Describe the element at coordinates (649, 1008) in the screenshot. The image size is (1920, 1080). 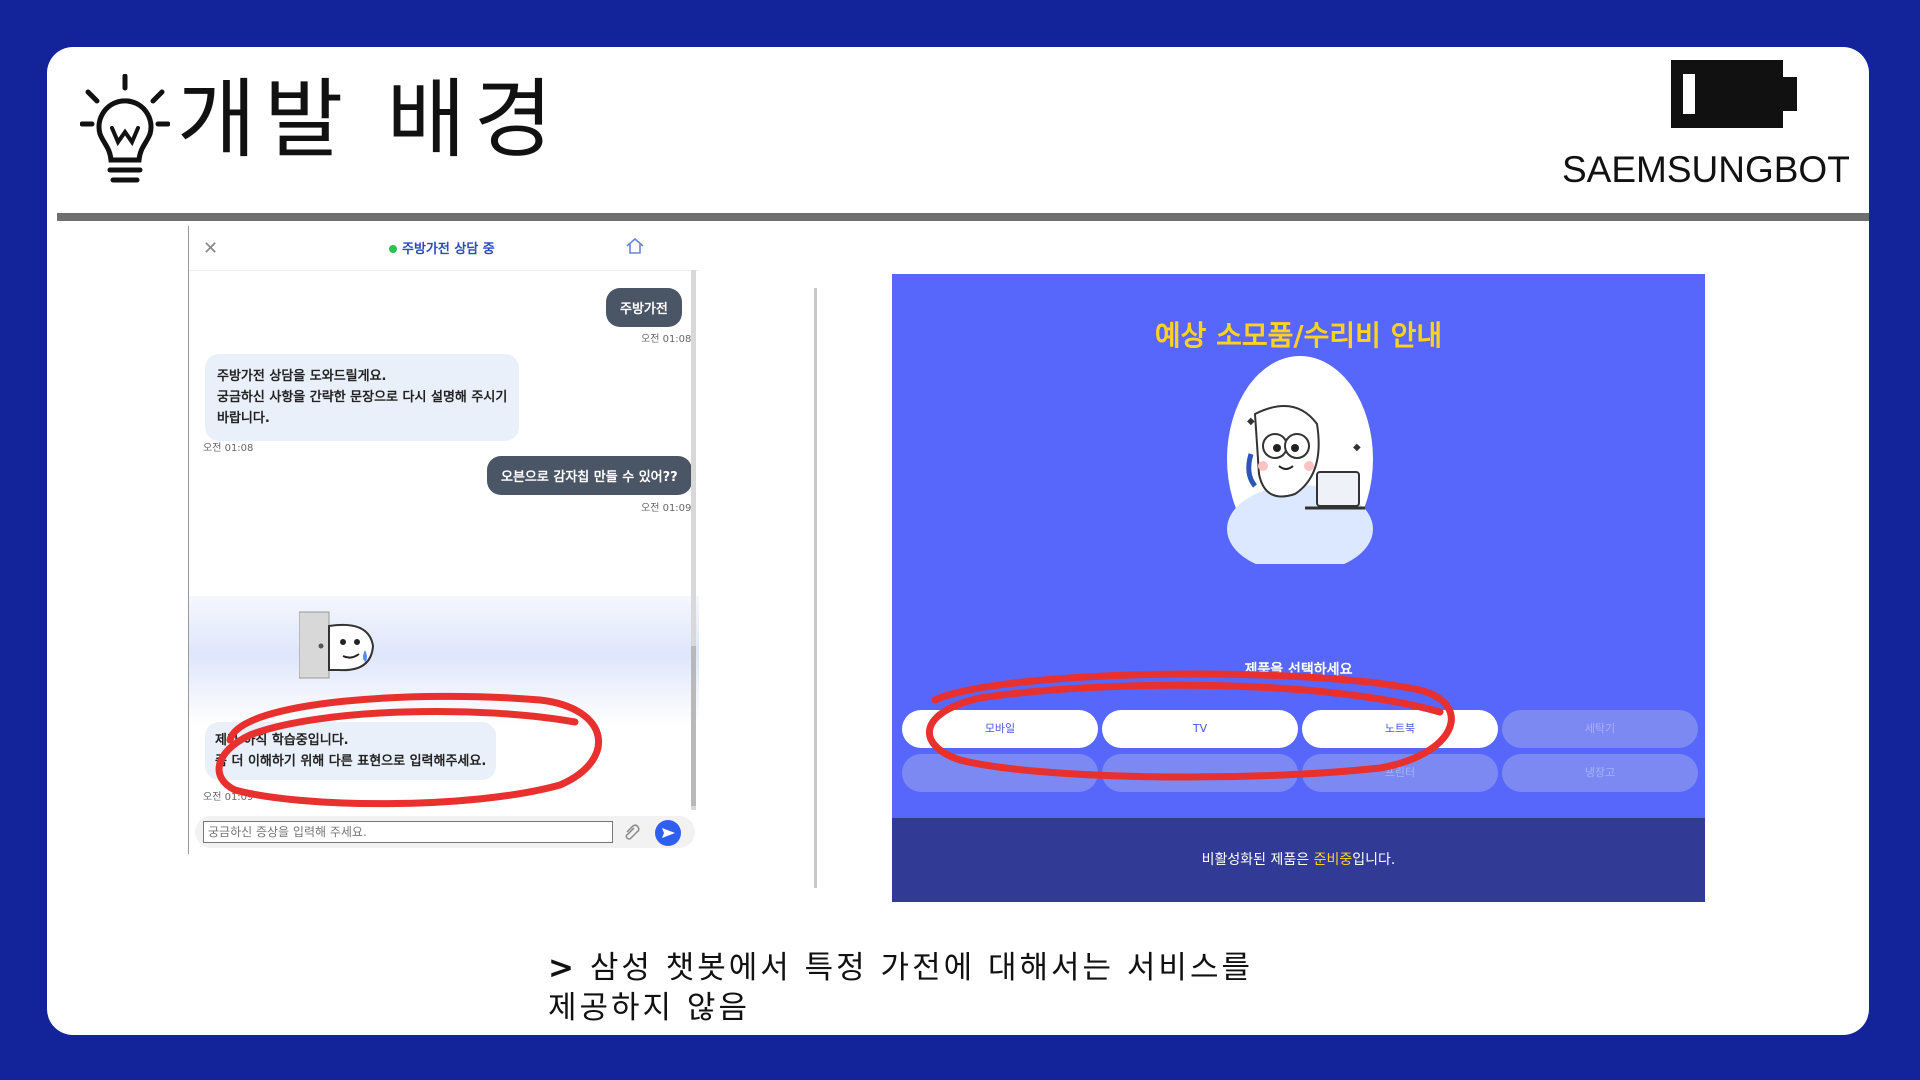
I see `caption-line-2: 제공하지 않음` at that location.